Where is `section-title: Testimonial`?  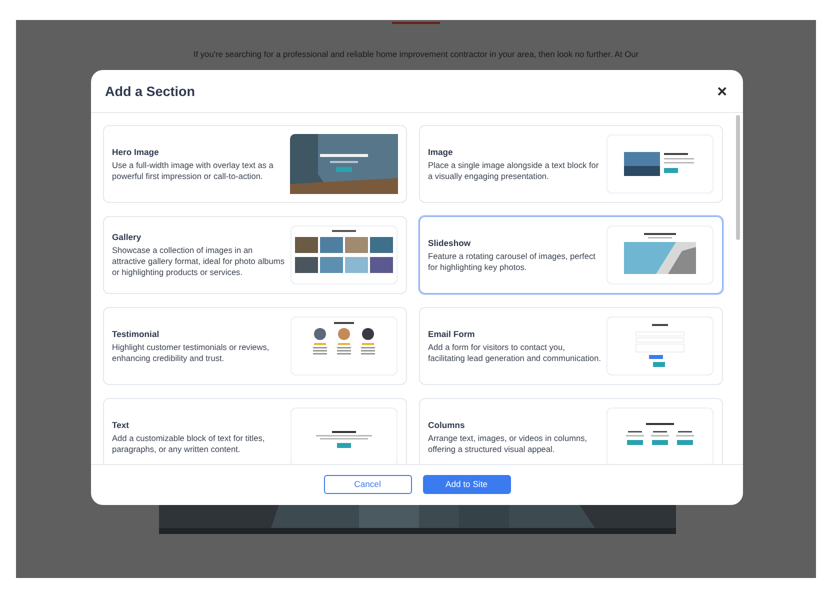 section-title: Testimonial is located at coordinates (136, 333).